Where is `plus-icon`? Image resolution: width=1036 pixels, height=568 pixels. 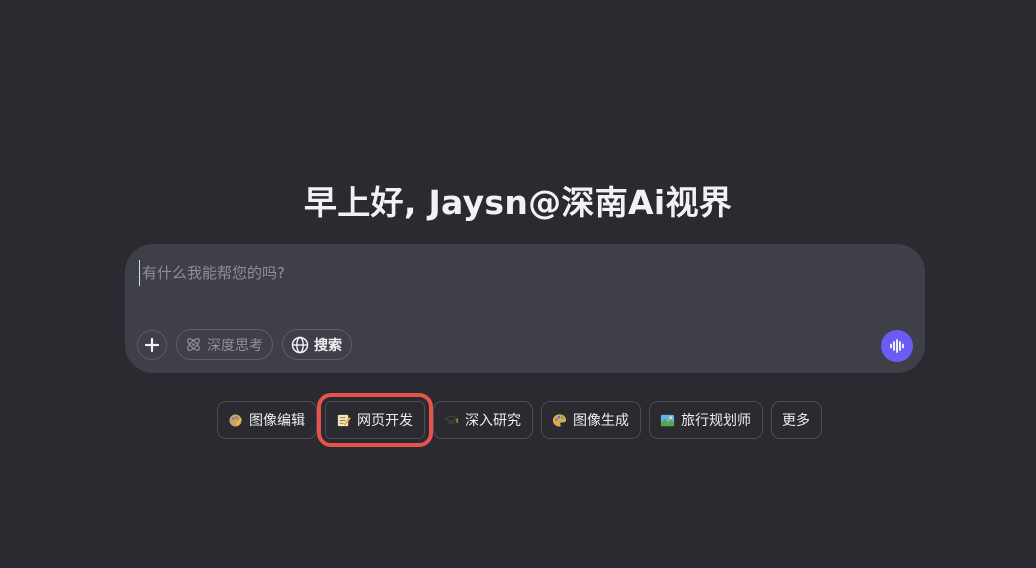 plus-icon is located at coordinates (152, 344).